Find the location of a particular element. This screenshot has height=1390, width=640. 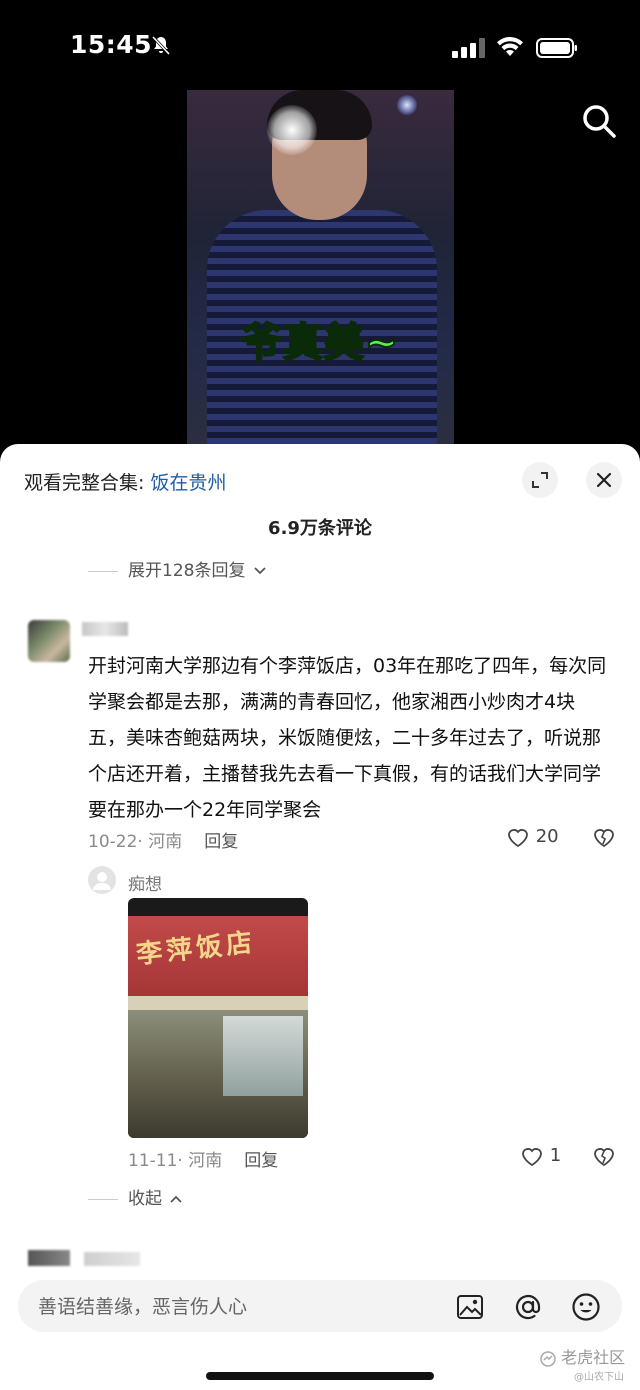

reply-like-count: 1 is located at coordinates (555, 1155).